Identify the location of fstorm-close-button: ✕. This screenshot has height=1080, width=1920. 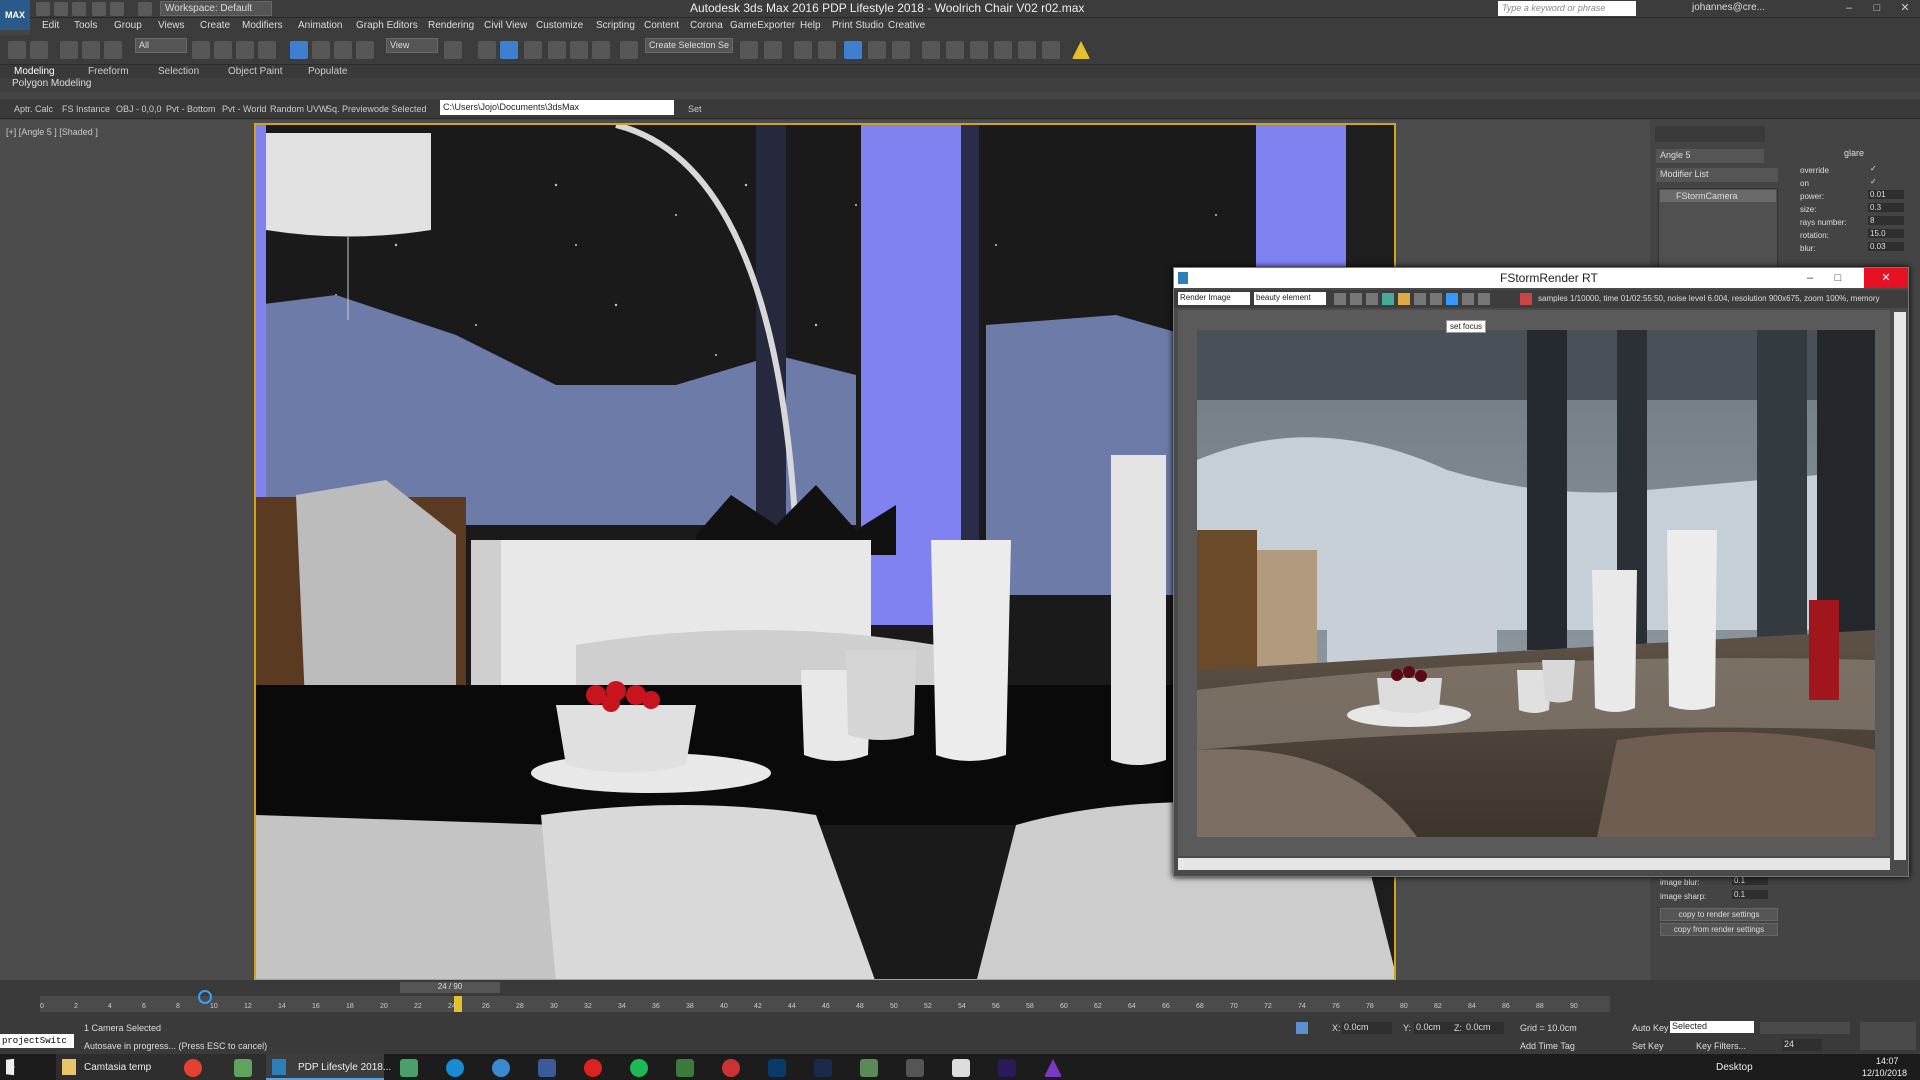
(1886, 278).